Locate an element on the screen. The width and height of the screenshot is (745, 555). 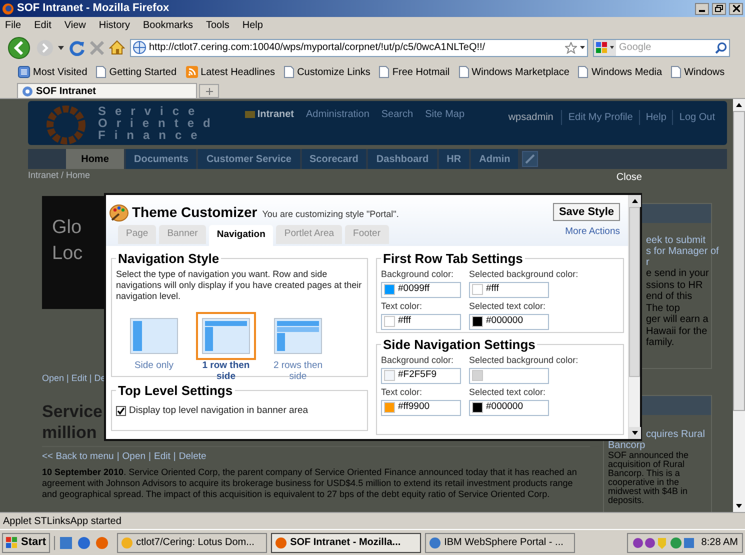
card-title: cquires Rural is located at coordinates (675, 434).